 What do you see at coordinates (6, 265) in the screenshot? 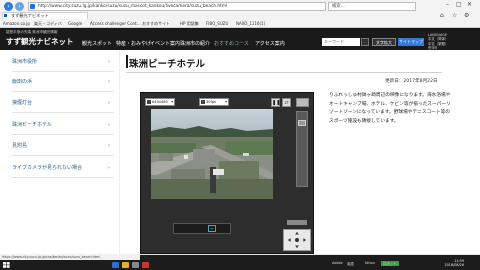
I see `windows-start-icon` at bounding box center [6, 265].